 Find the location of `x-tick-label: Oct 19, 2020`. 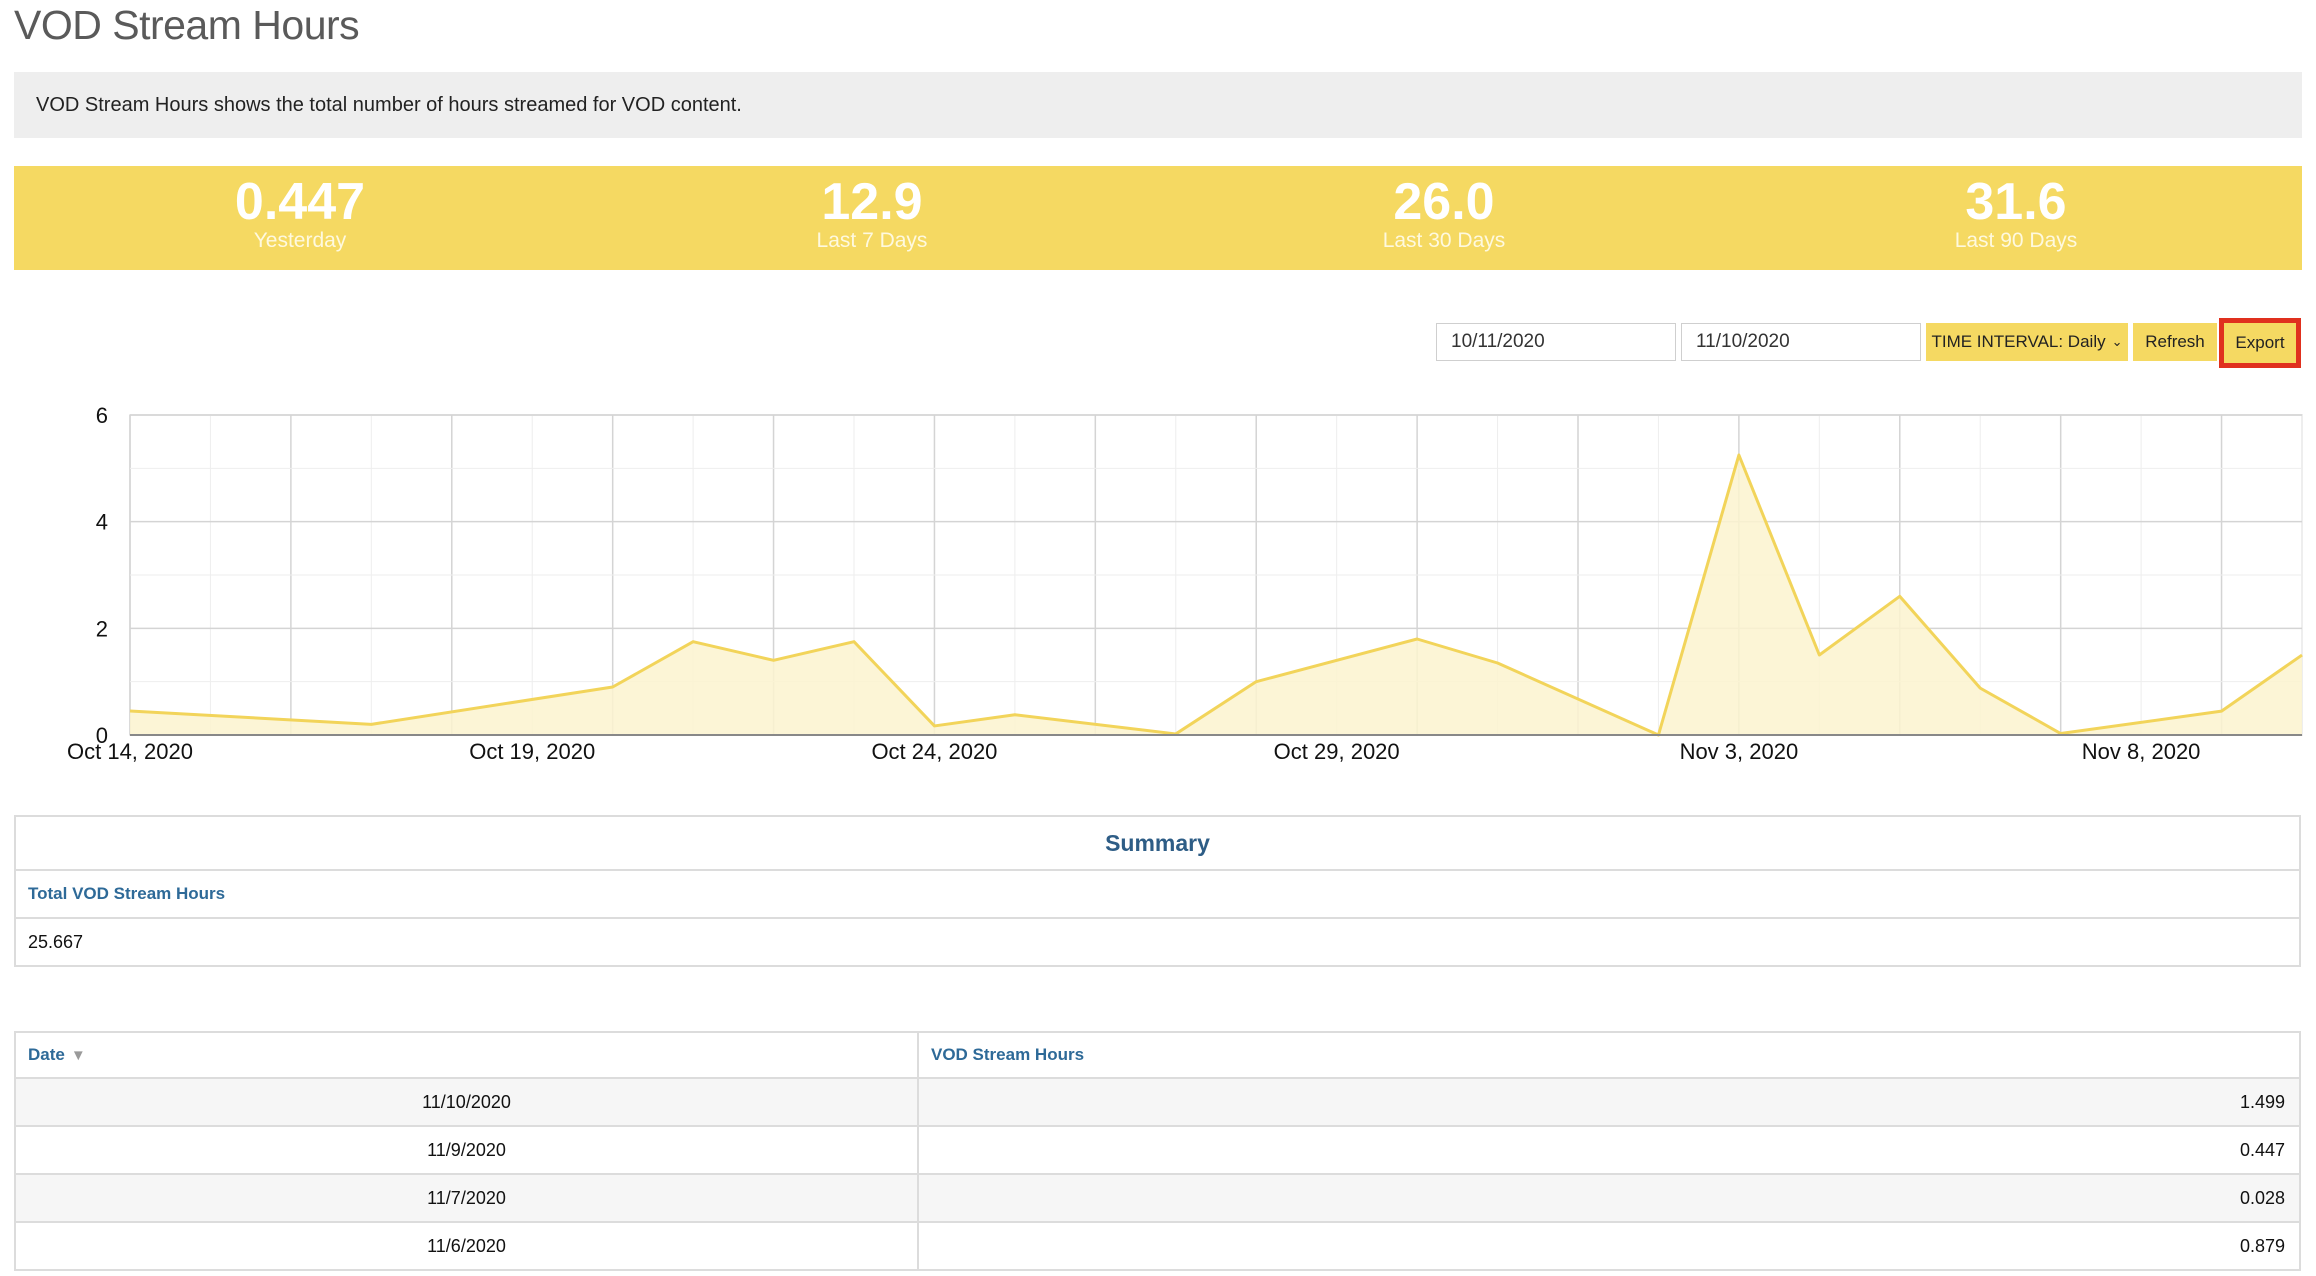

x-tick-label: Oct 19, 2020 is located at coordinates (532, 751).